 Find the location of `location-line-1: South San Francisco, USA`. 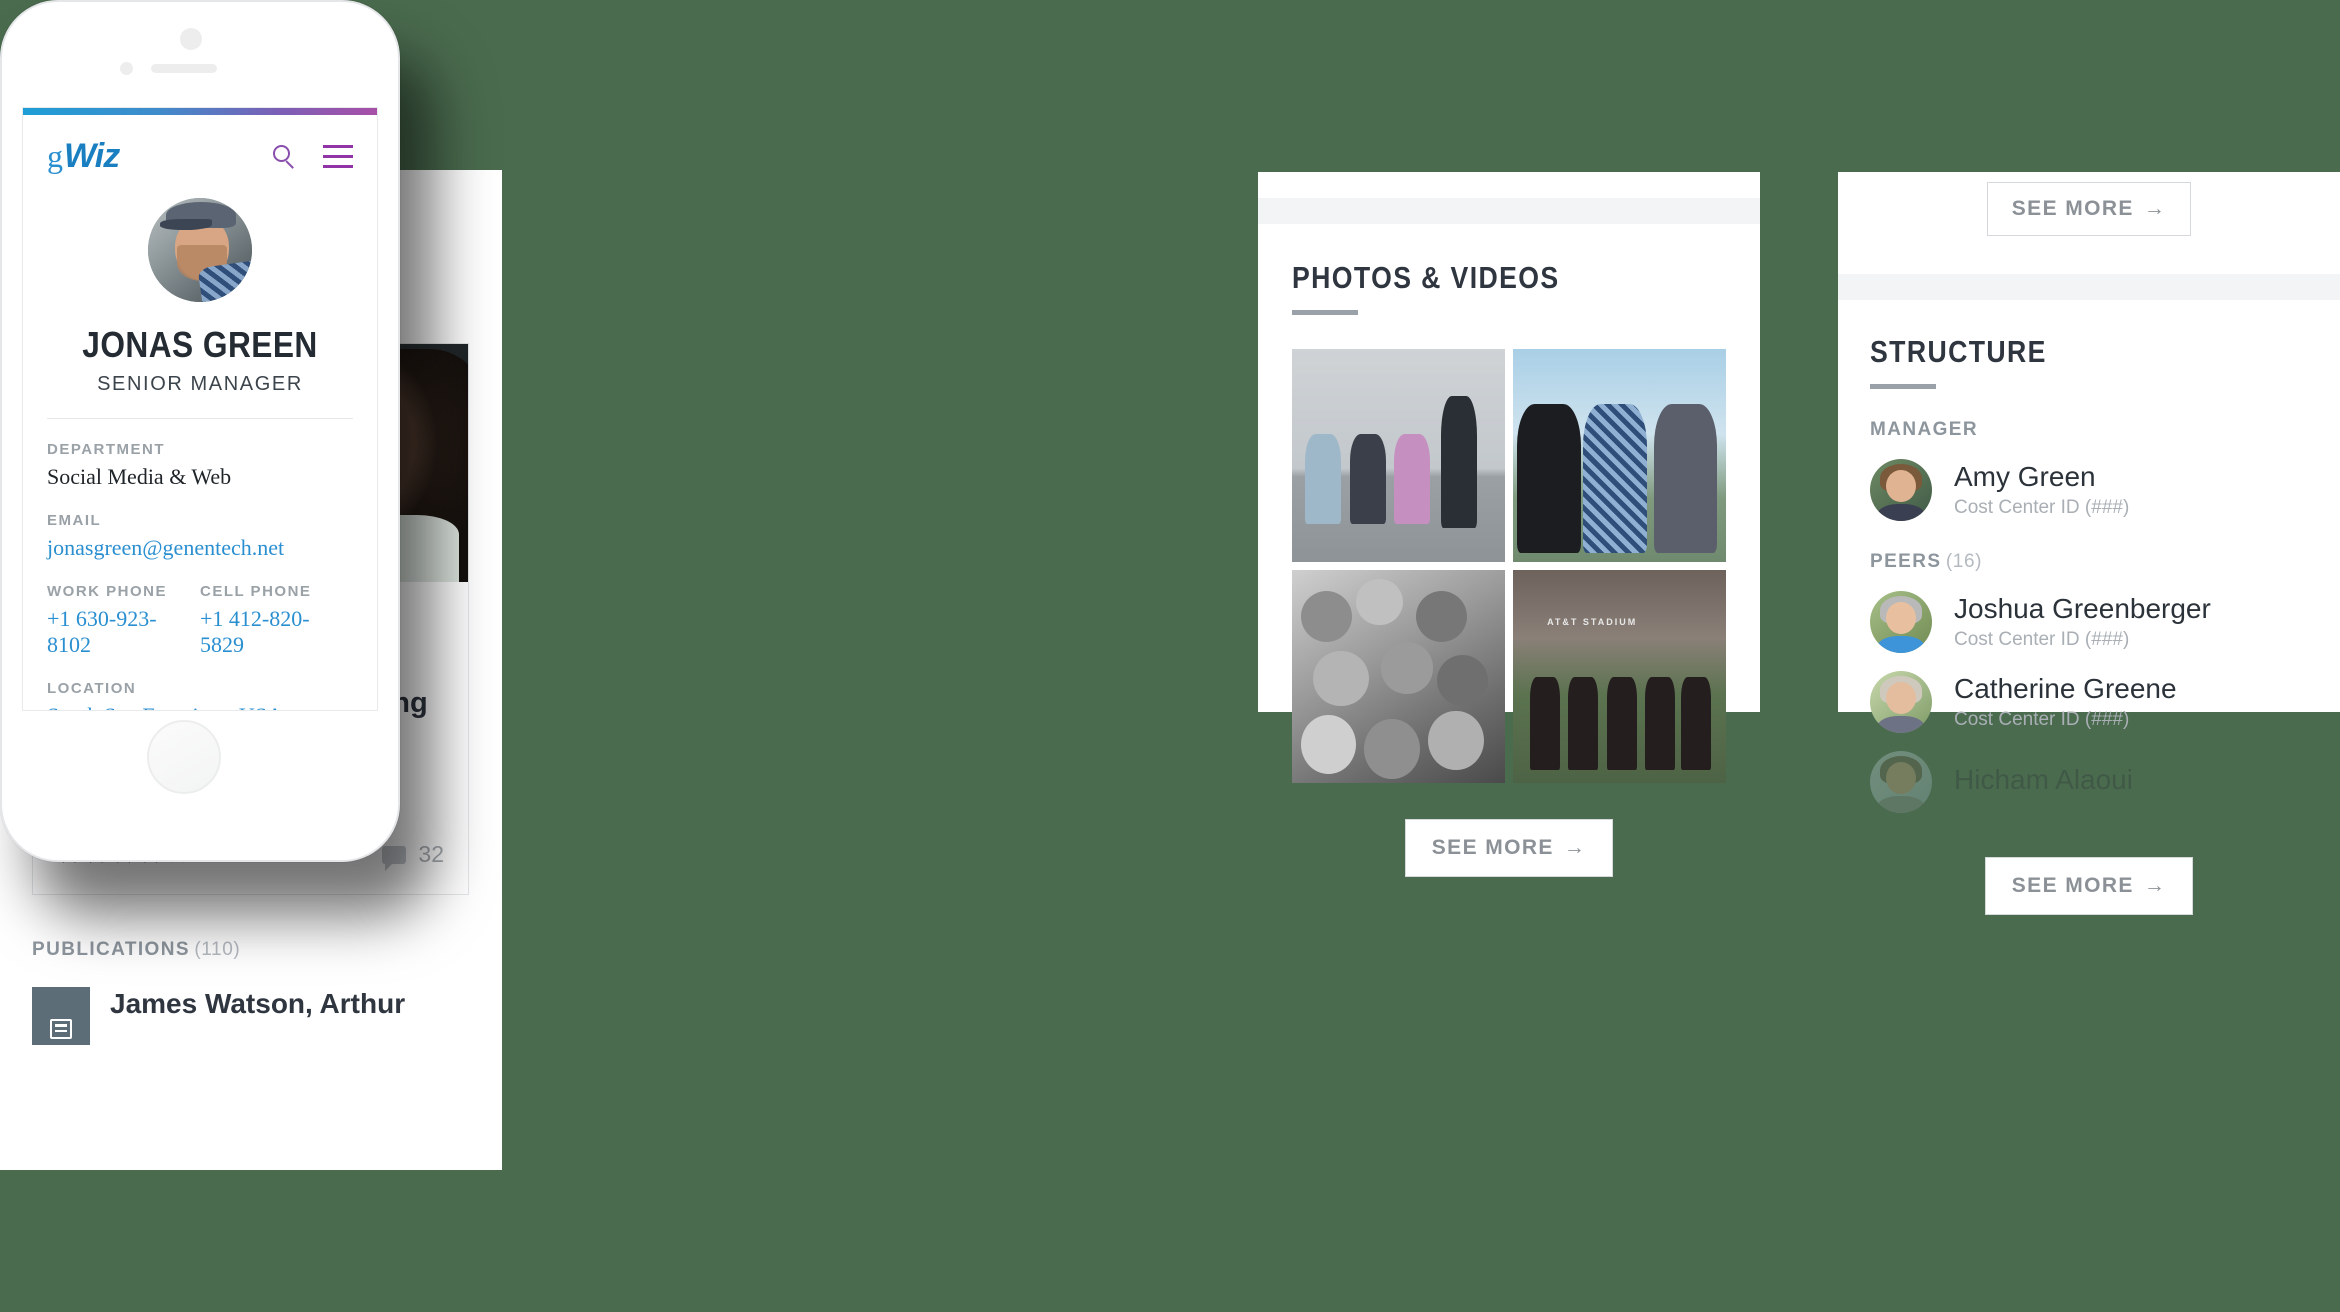

location-line-1: South San Francisco, USA is located at coordinates (200, 706).